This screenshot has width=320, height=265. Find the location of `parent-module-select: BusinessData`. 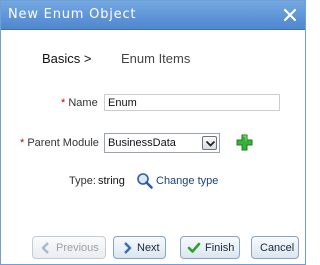

parent-module-select: BusinessData is located at coordinates (162, 143).